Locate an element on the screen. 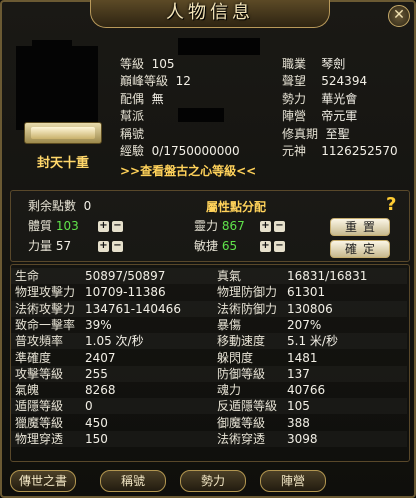 This screenshot has height=498, width=416. strength-plus-icon: + is located at coordinates (103, 246).